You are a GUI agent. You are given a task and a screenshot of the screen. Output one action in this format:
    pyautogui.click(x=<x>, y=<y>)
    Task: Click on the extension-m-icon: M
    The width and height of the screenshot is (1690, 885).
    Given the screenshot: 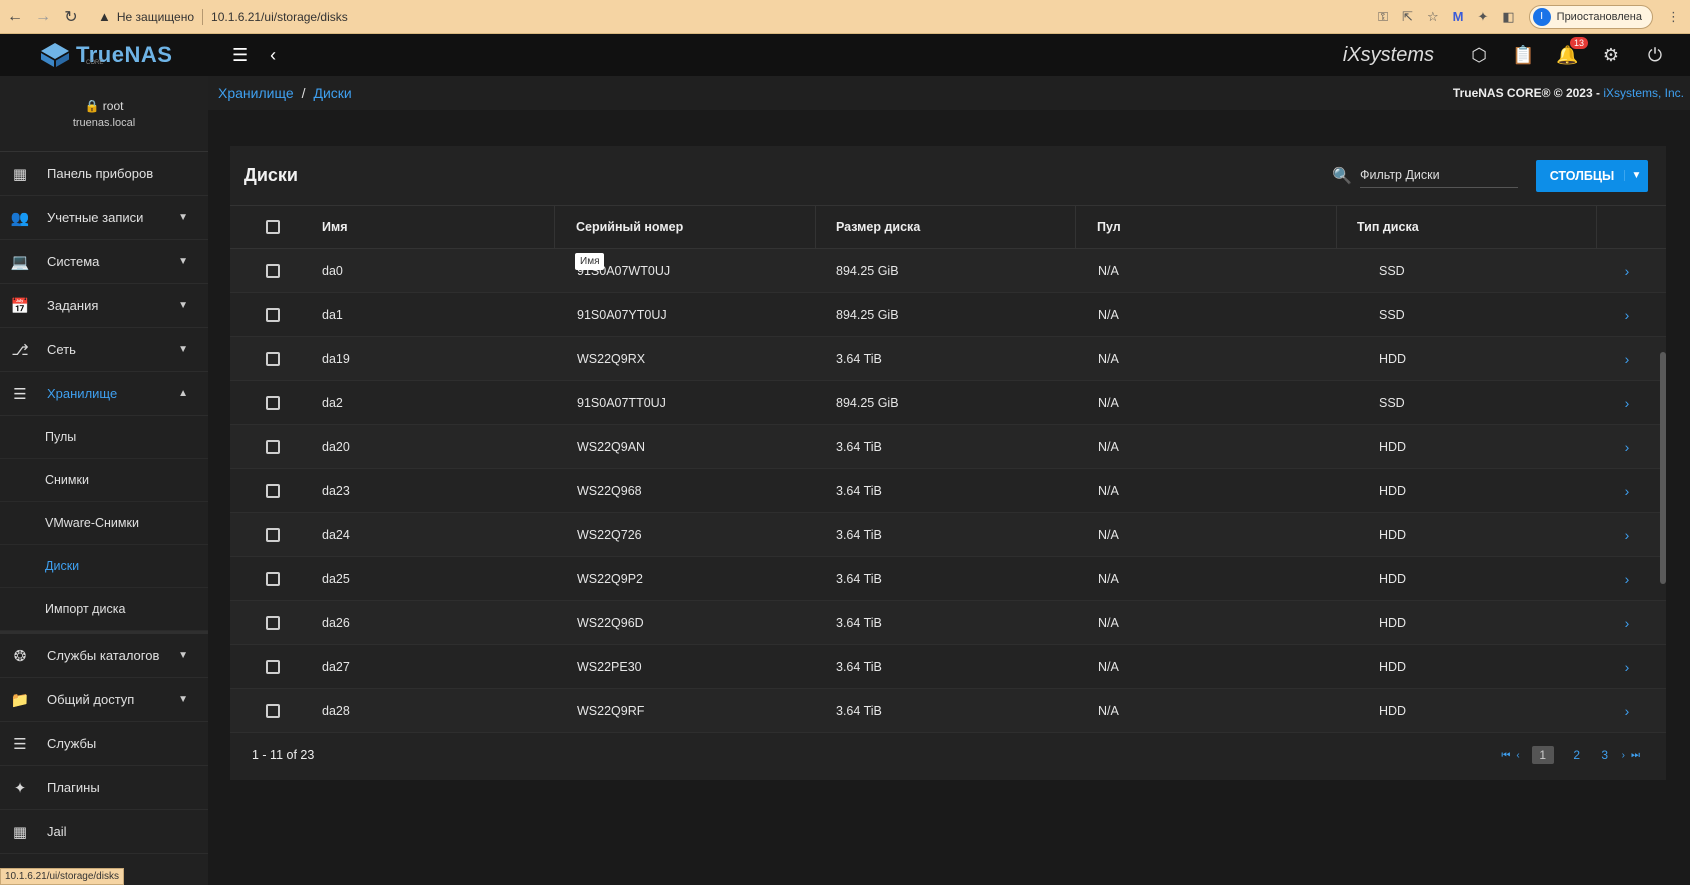 What is the action you would take?
    pyautogui.click(x=1458, y=16)
    